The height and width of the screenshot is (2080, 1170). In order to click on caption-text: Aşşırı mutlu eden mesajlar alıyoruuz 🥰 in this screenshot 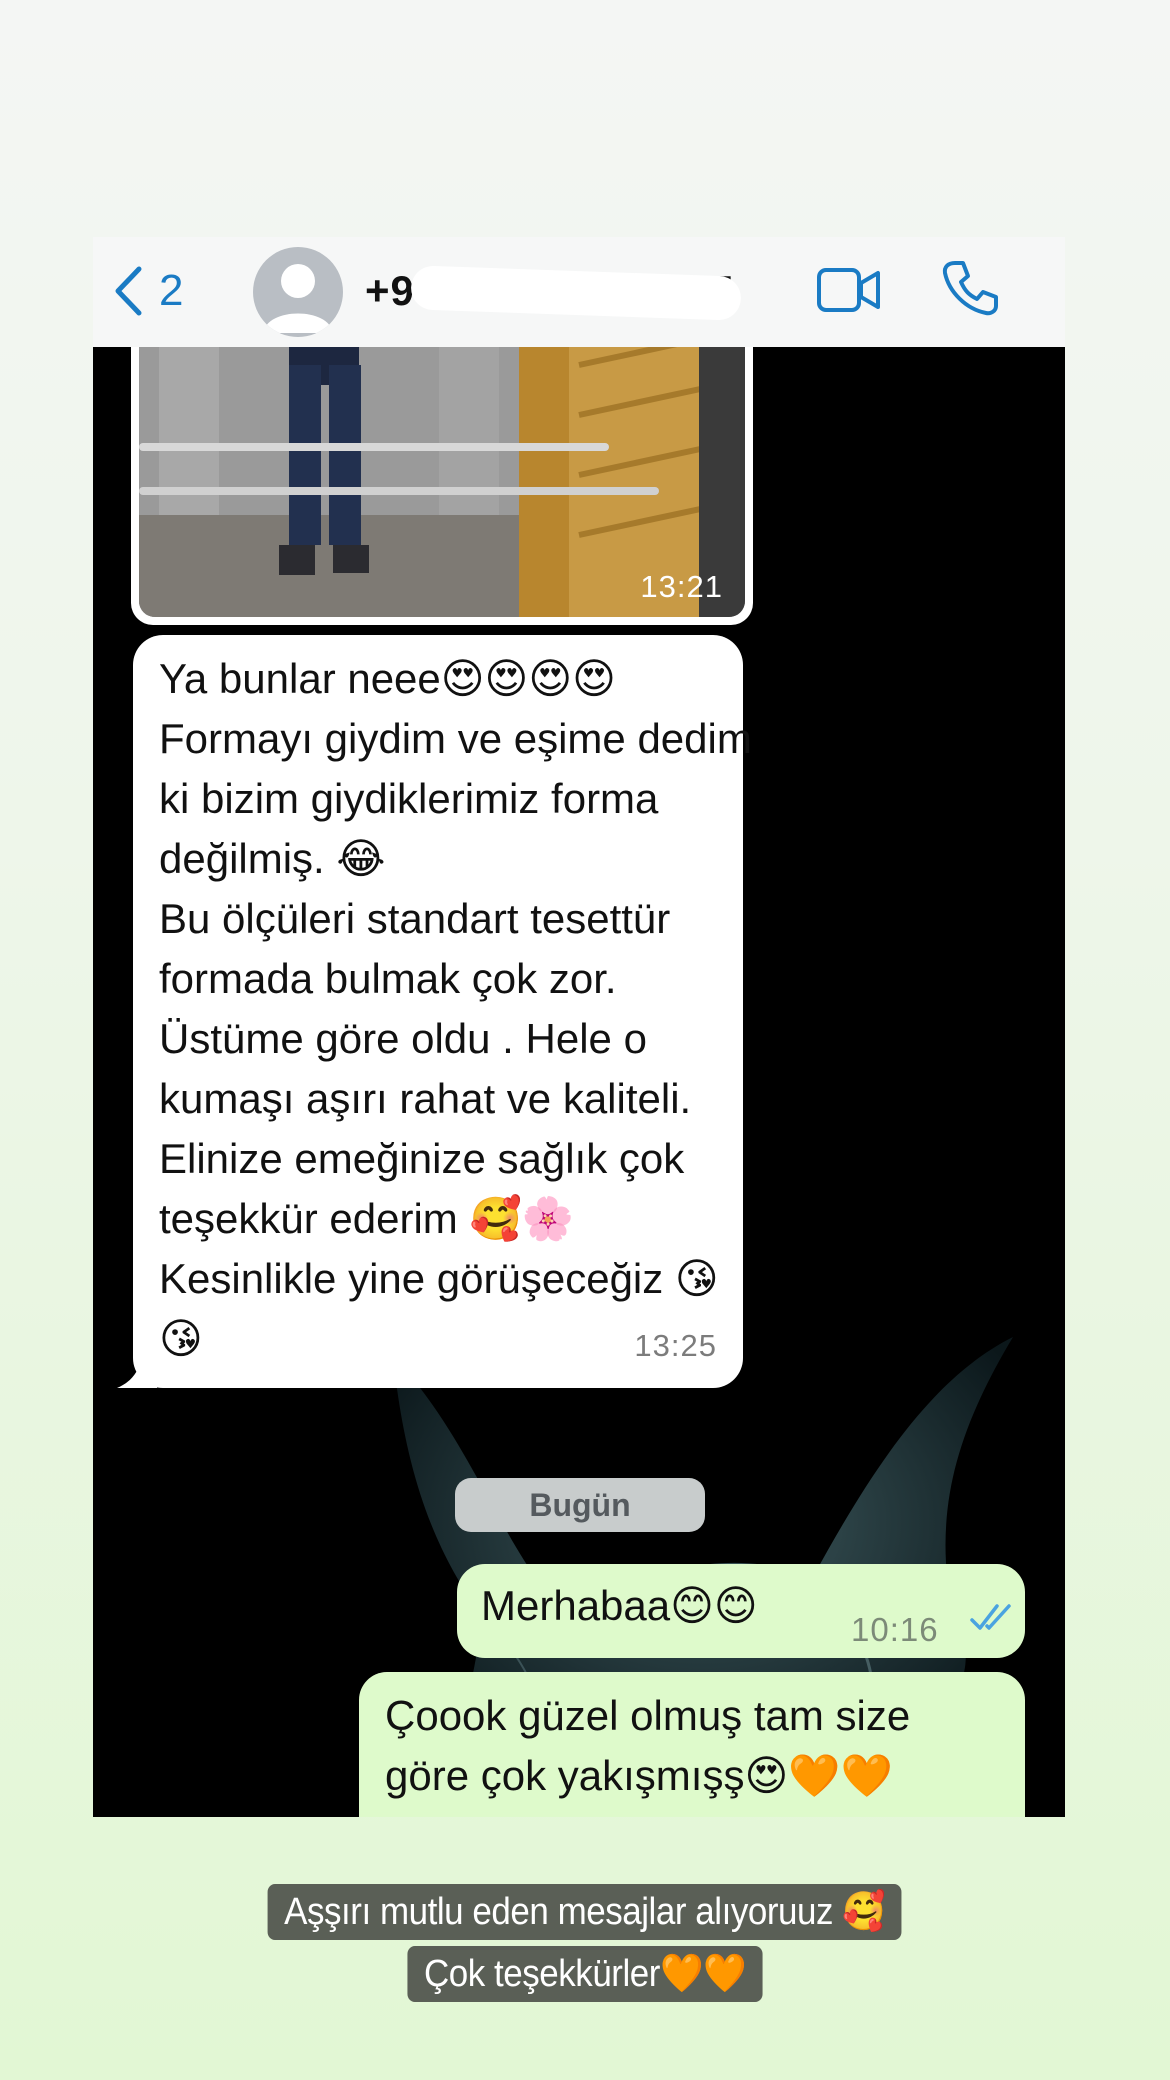, I will do `click(585, 1912)`.